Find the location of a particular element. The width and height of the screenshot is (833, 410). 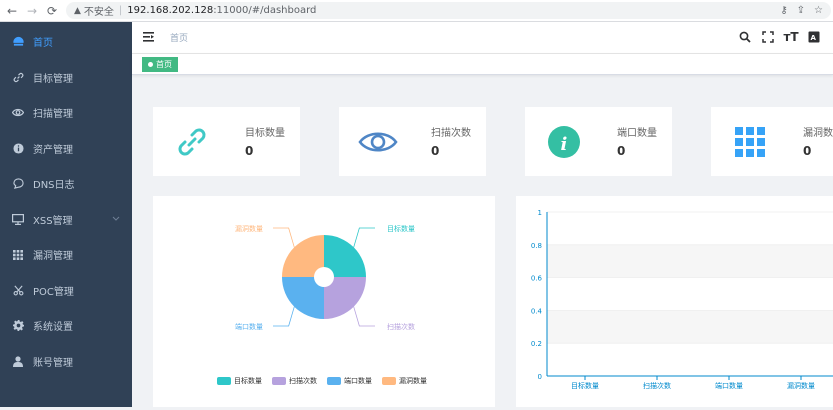

sidebar-item-label: 账号管理 is located at coordinates (53, 363).